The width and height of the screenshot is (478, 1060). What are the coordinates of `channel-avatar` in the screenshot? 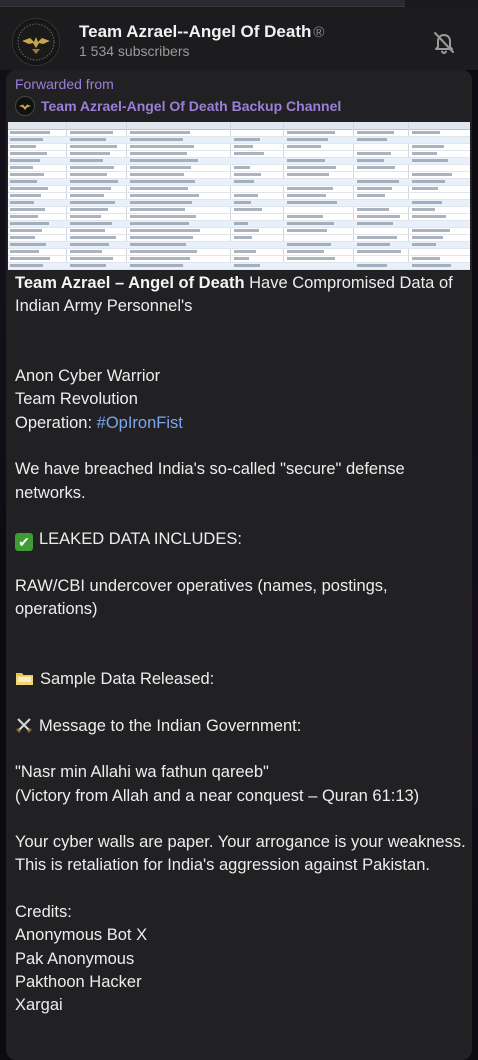 It's located at (36, 42).